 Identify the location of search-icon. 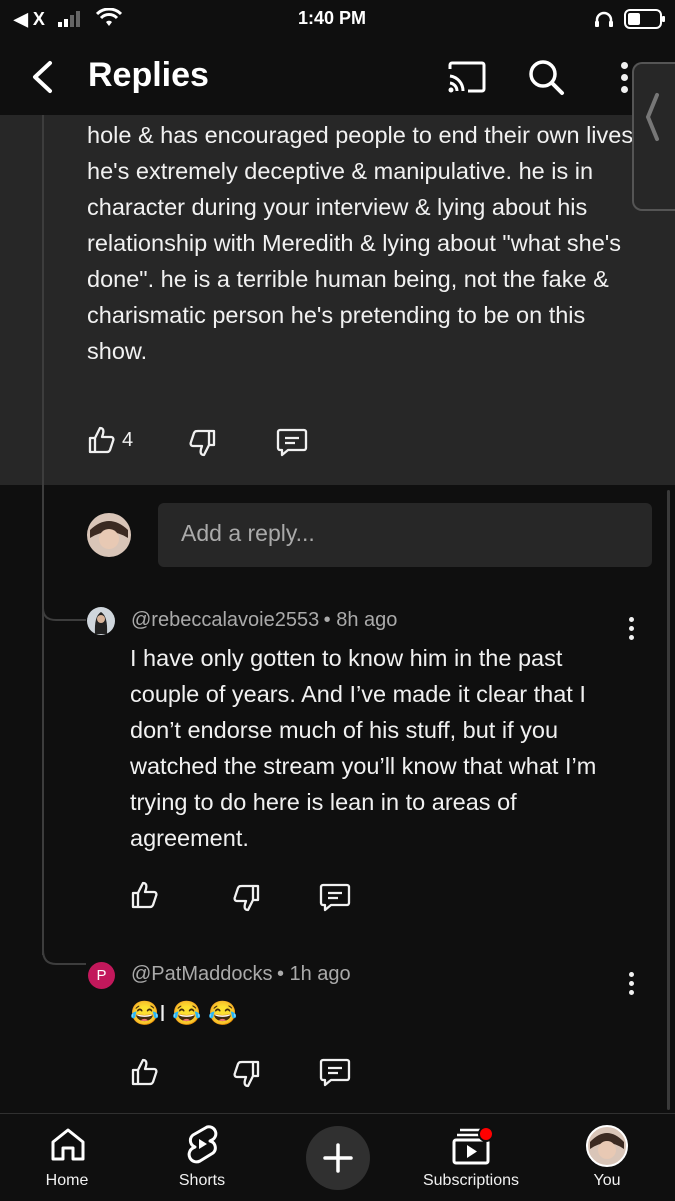
(546, 77).